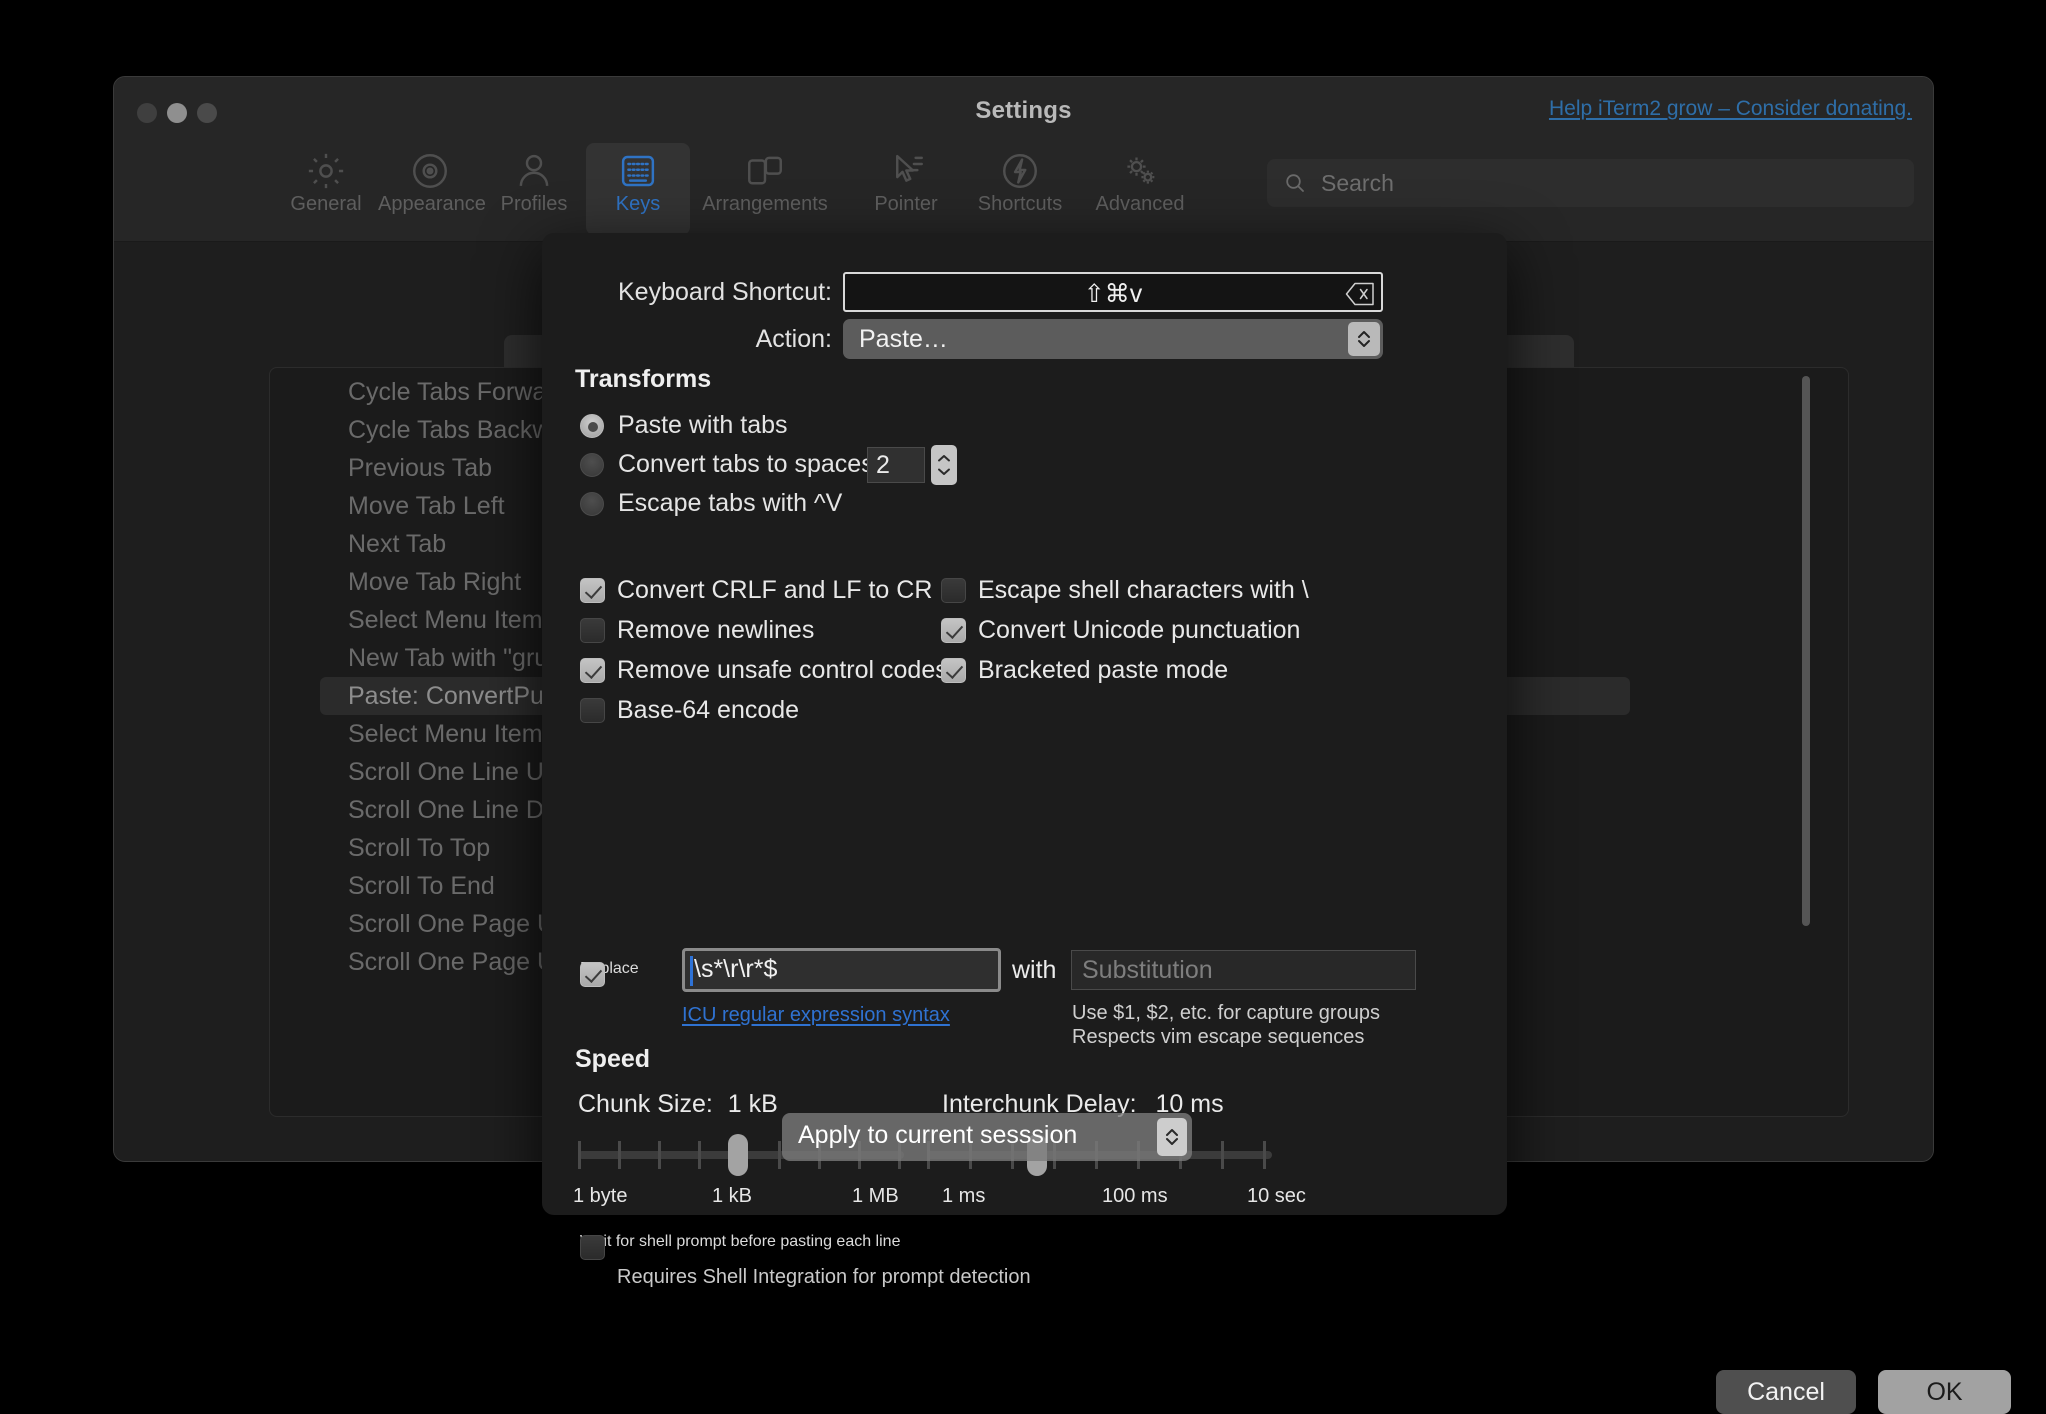 This screenshot has width=2046, height=1414. I want to click on delay-tick-100ms: 100 ms, so click(1135, 1196).